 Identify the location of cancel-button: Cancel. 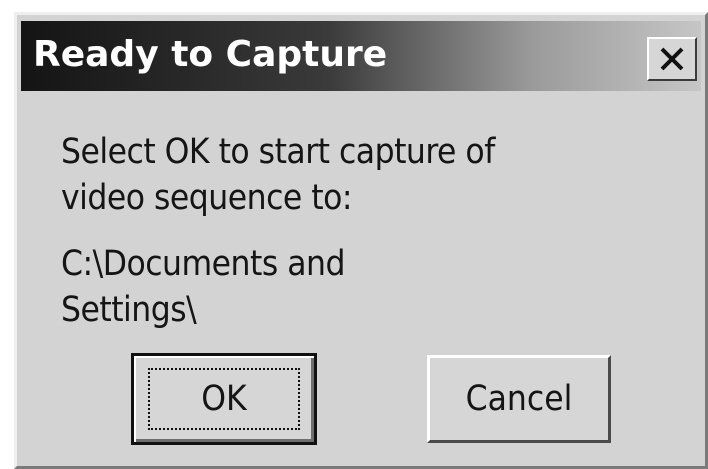
(519, 399).